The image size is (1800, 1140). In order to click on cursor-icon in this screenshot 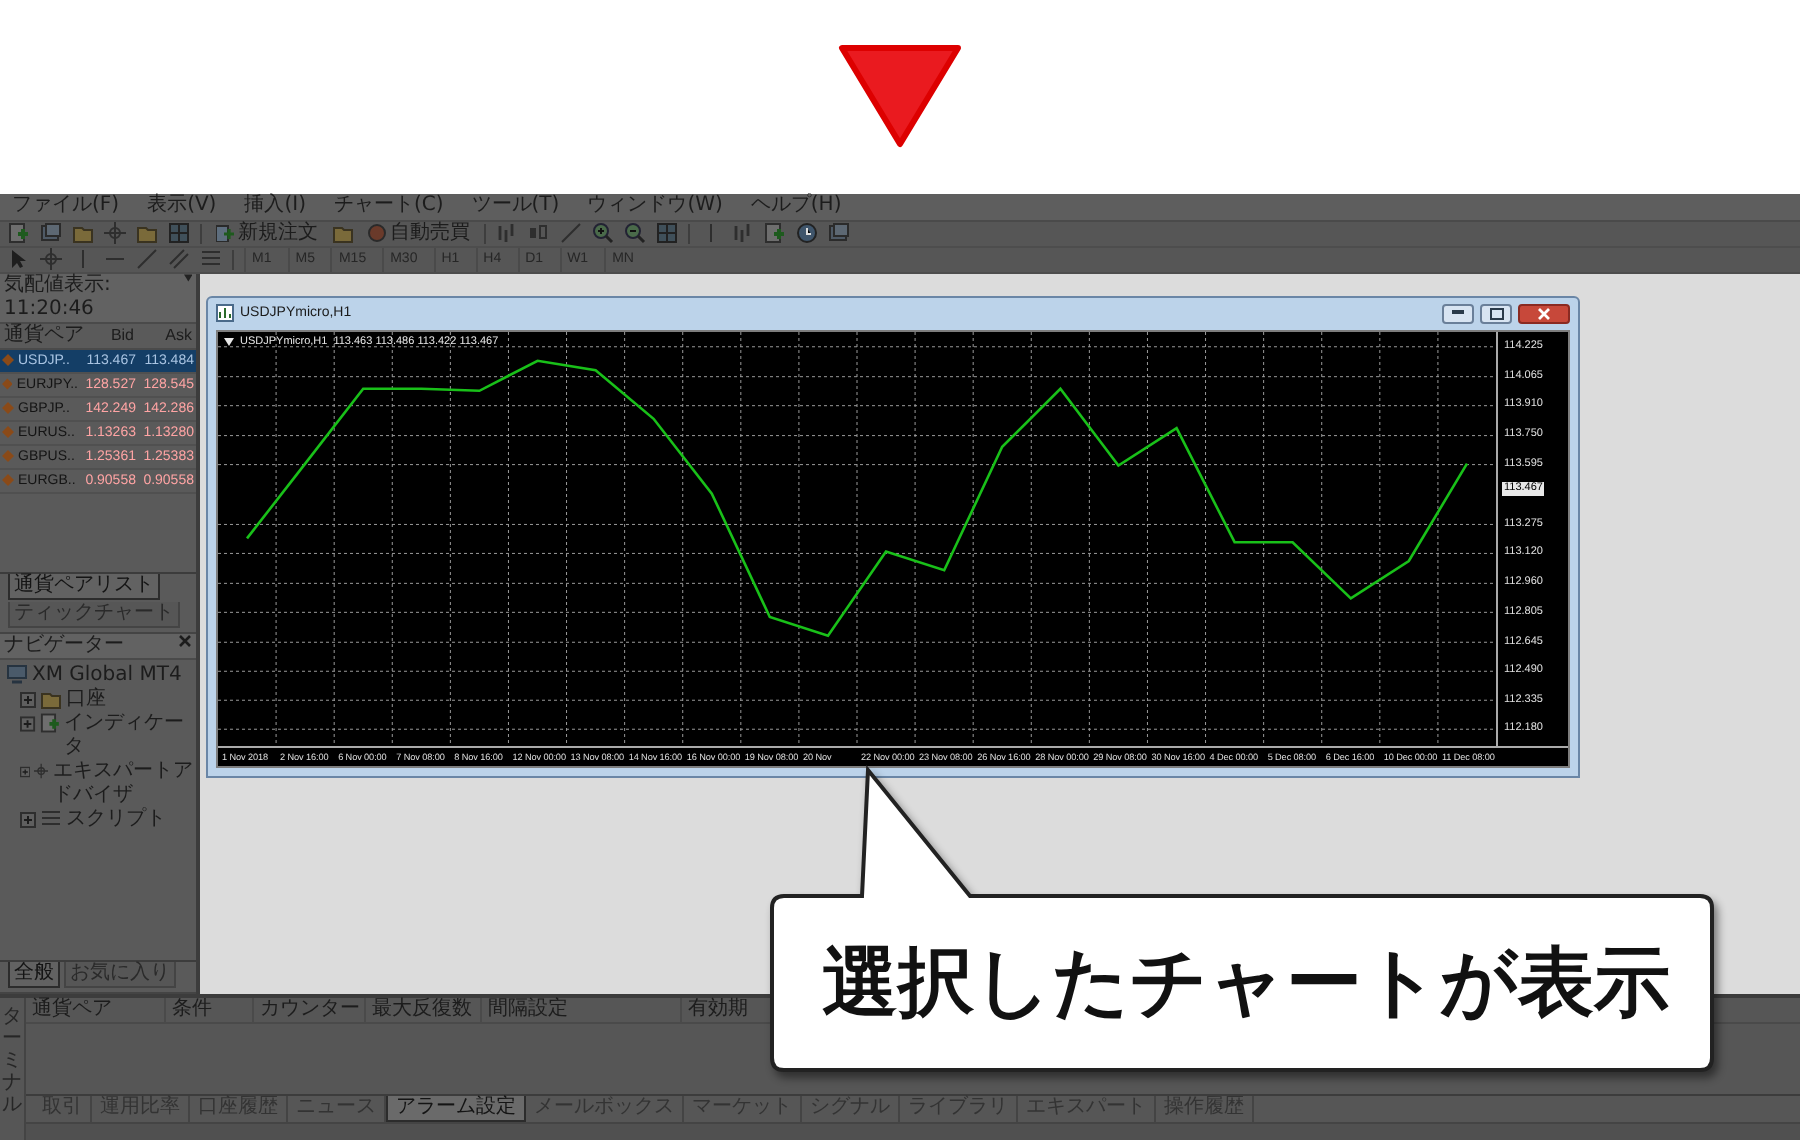, I will do `click(19, 259)`.